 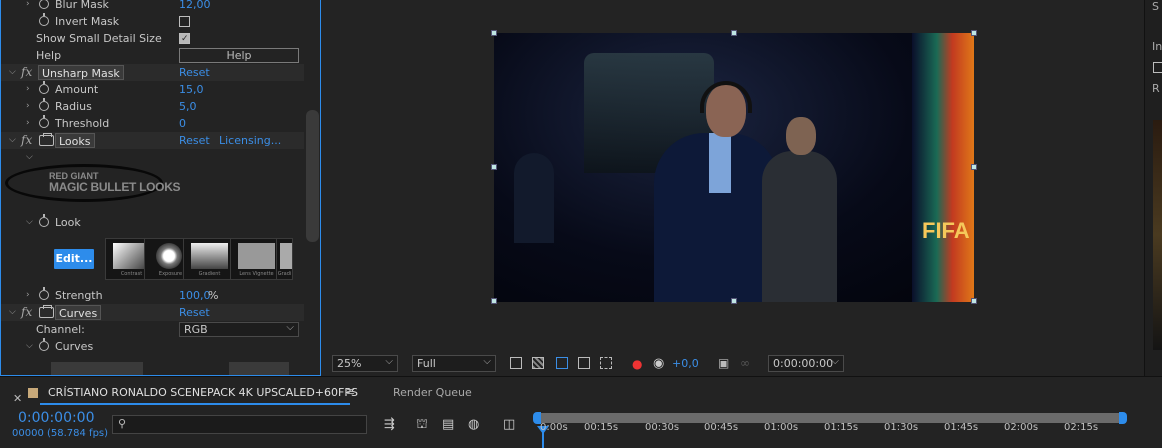 I want to click on safe-margins-icon, so click(x=584, y=363).